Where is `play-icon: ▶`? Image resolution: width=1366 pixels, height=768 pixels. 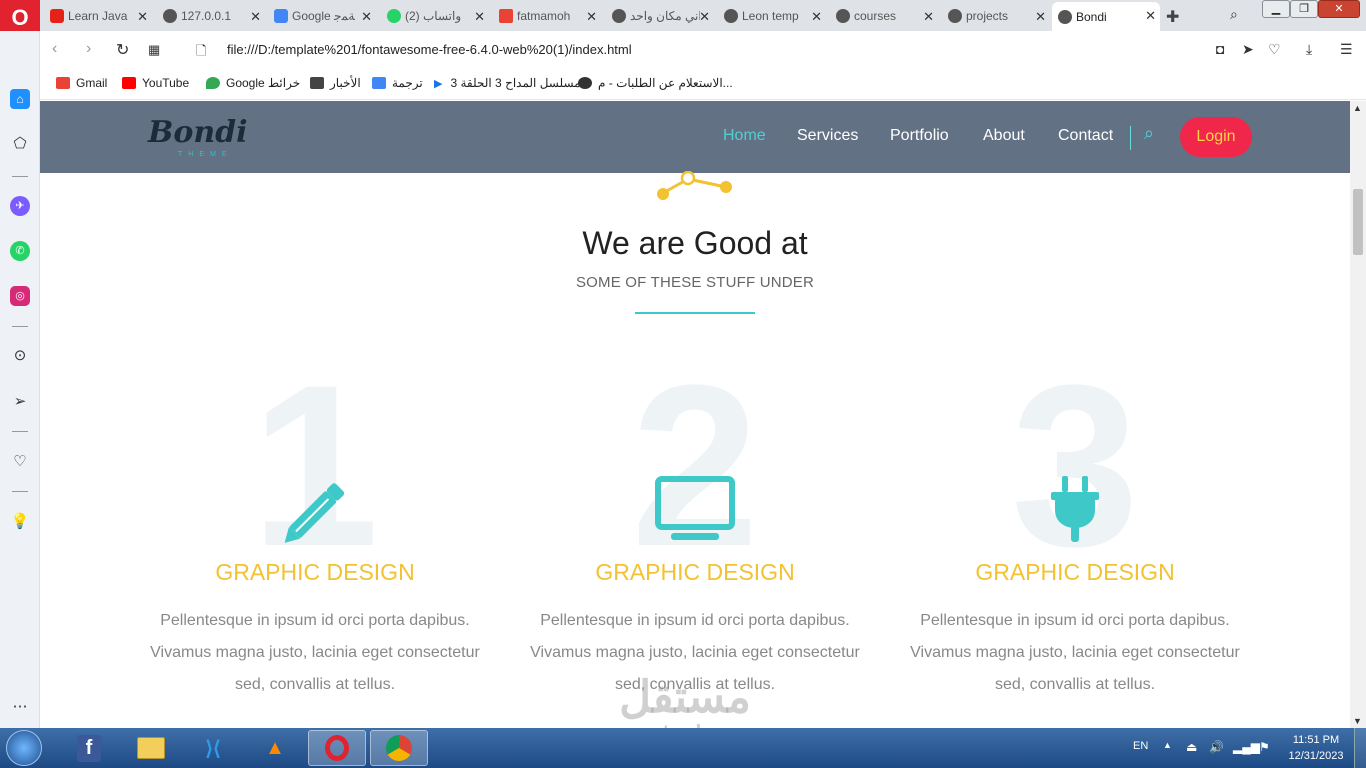 play-icon: ▶ is located at coordinates (438, 83).